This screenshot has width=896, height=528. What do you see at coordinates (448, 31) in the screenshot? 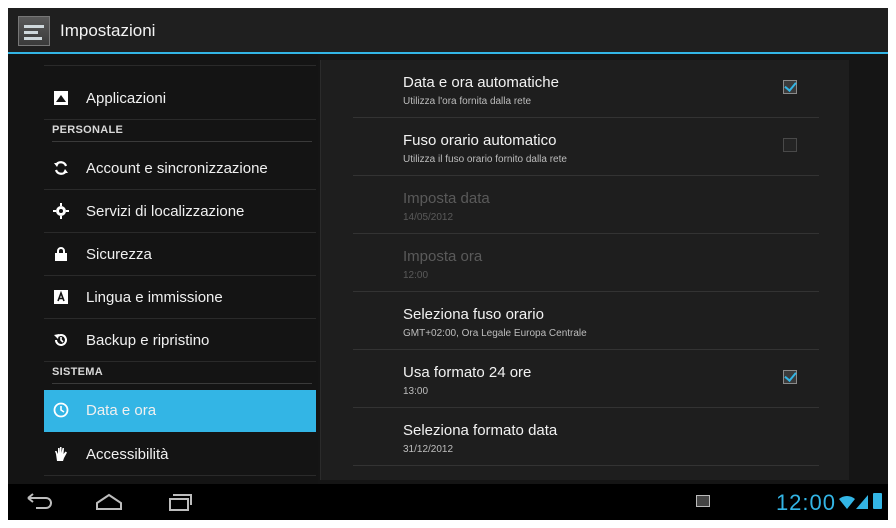
I see `action-bar: Impostazioni` at bounding box center [448, 31].